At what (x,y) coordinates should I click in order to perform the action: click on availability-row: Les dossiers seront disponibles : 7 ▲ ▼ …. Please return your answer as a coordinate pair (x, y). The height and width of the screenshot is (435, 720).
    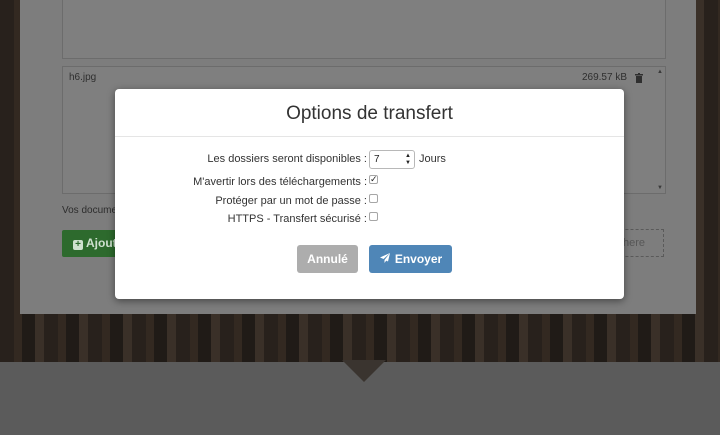
    Looking at the image, I should click on (369, 159).